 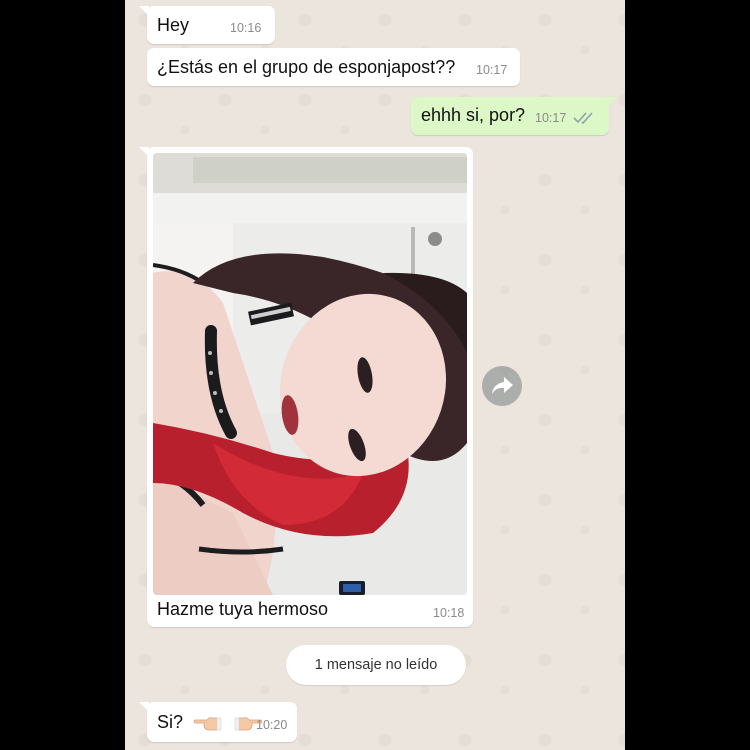 What do you see at coordinates (246, 28) in the screenshot?
I see `message-time: 10:16` at bounding box center [246, 28].